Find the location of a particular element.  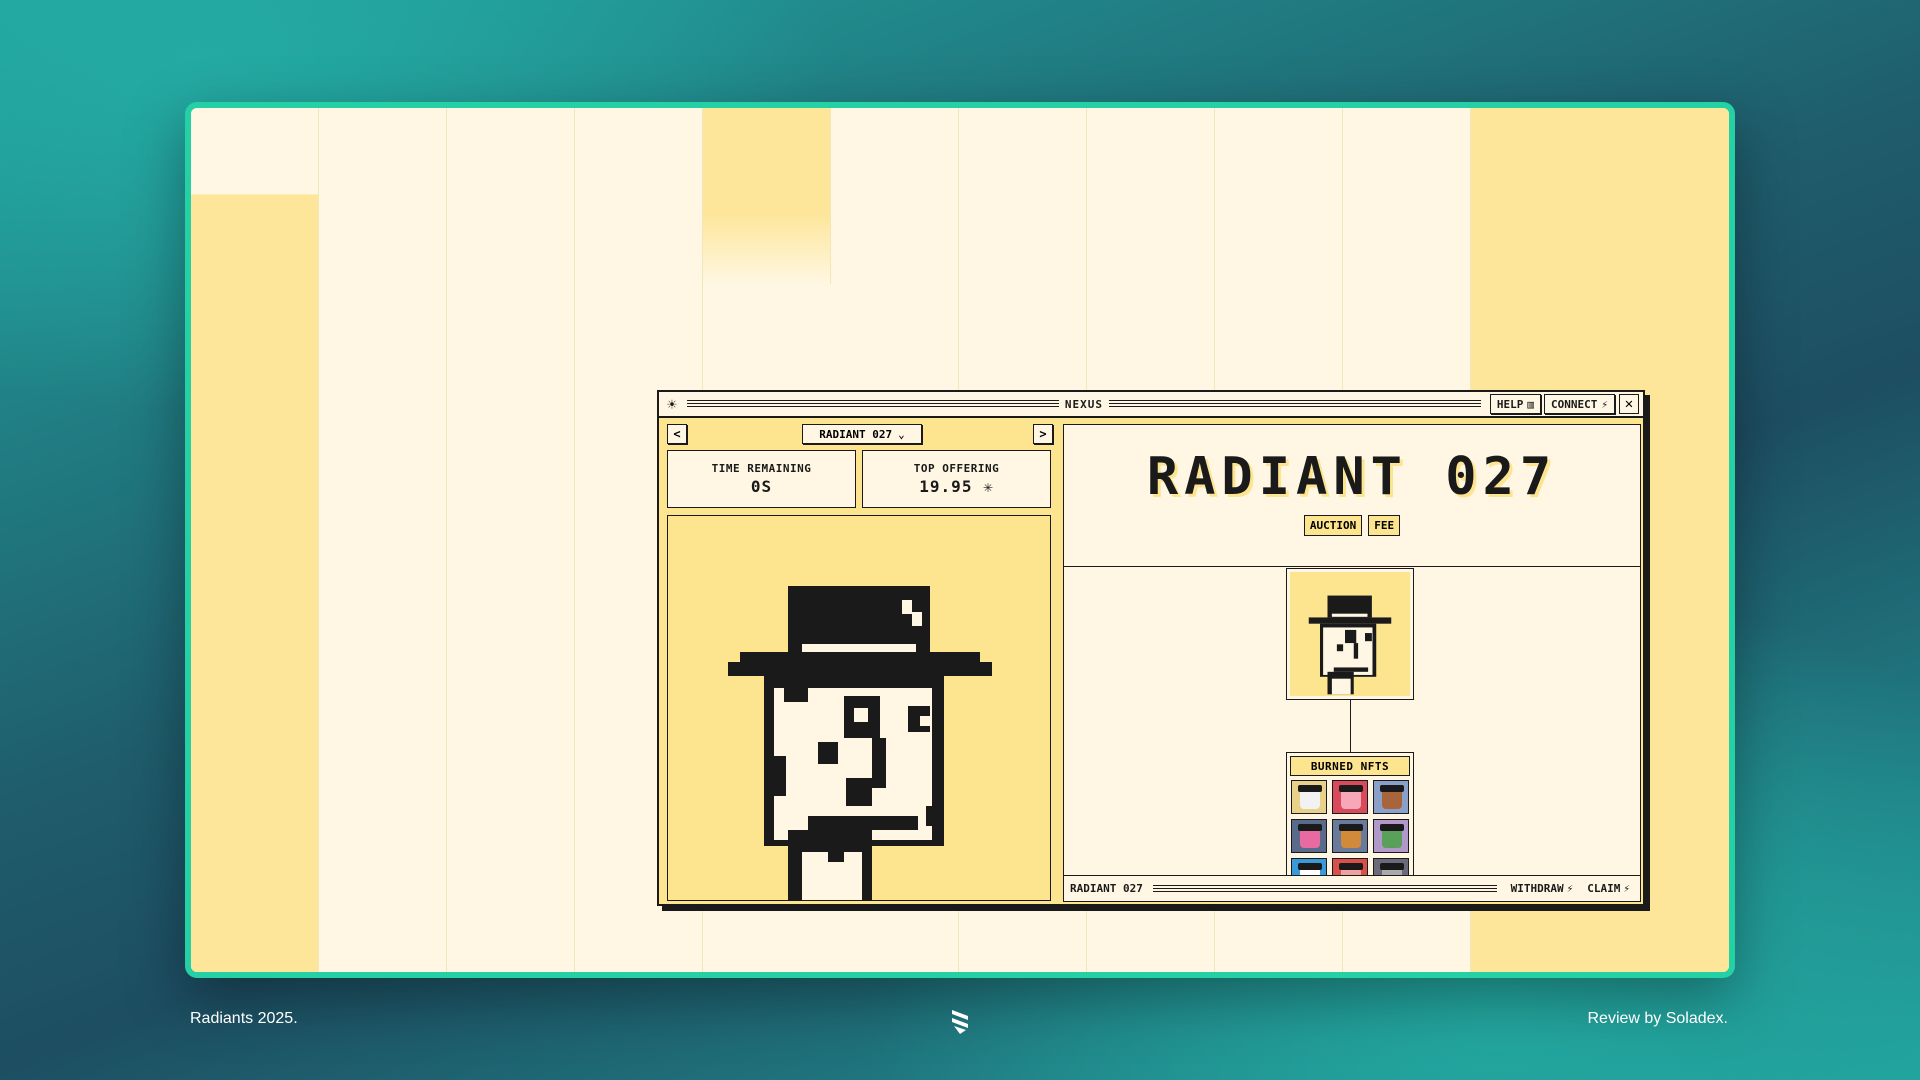

title-bar: ☀ NEXUS HELP ▥ CONNECT ⚡ ✕ is located at coordinates (1151, 405).